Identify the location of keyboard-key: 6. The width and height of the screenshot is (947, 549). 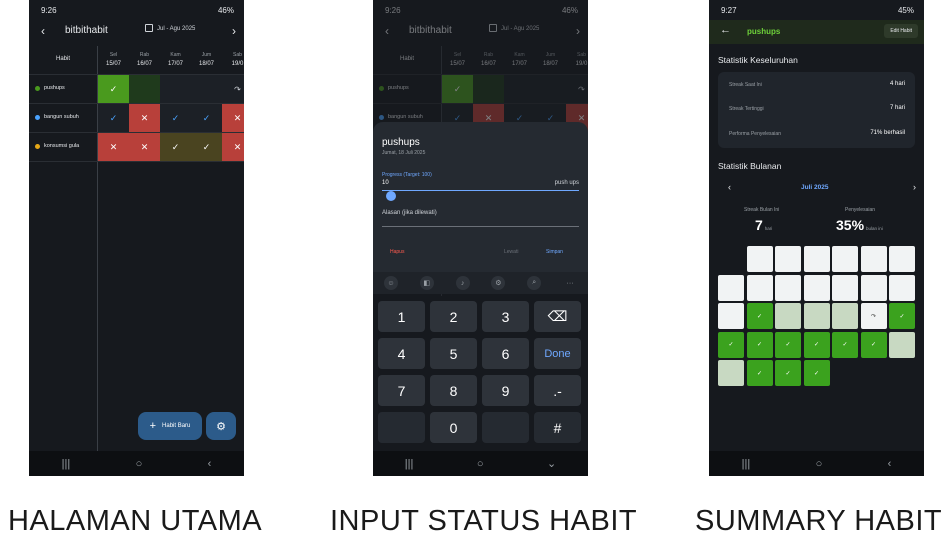
(505, 353).